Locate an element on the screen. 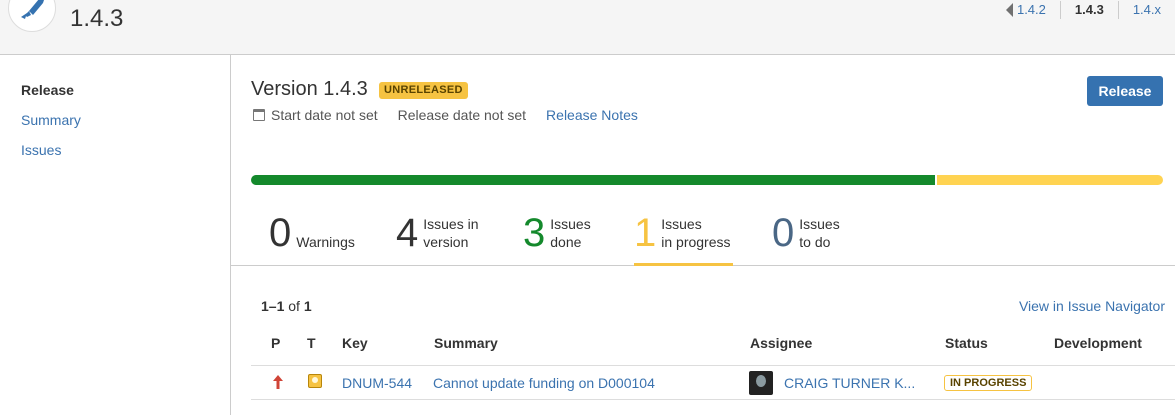 This screenshot has height=415, width=1175. stat-count: 3 is located at coordinates (534, 233).